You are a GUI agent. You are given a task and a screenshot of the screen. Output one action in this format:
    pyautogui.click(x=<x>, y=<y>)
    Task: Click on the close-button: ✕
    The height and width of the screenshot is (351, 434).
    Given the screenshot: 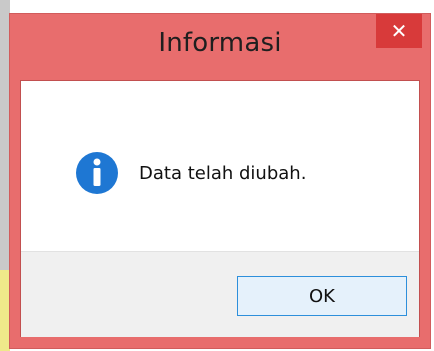 What is the action you would take?
    pyautogui.click(x=399, y=31)
    